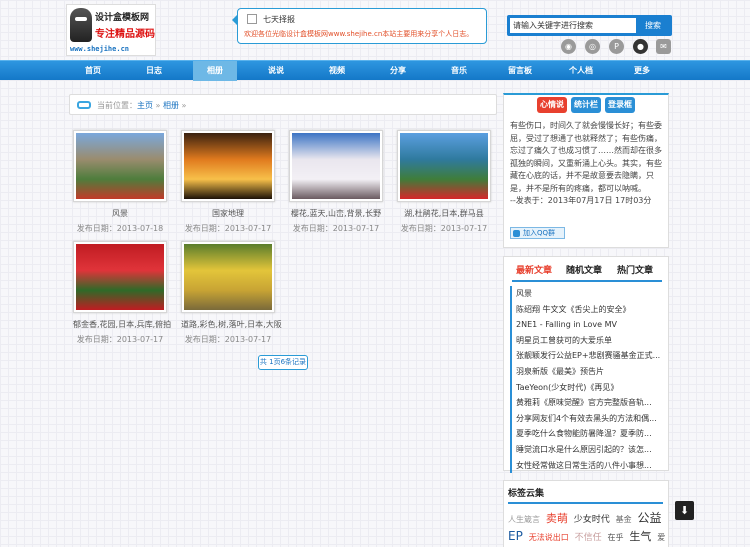 The height and width of the screenshot is (547, 750). I want to click on tag-link: 少女时代, so click(592, 520).